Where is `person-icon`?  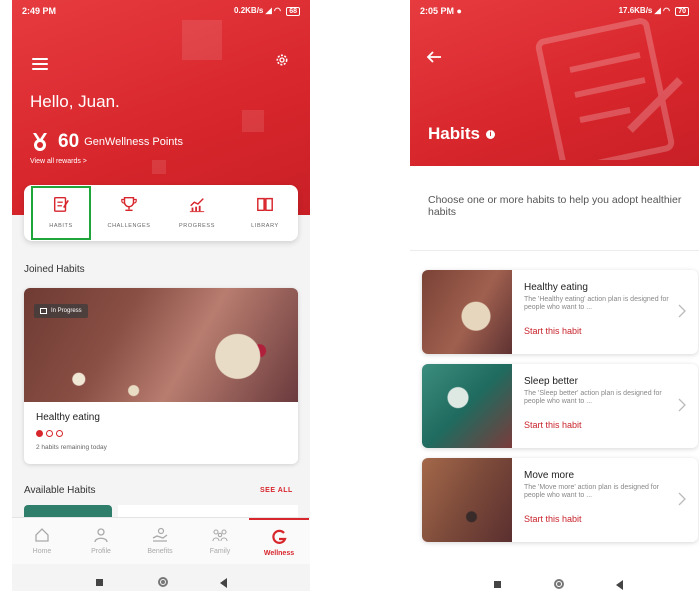
person-icon is located at coordinates (101, 535).